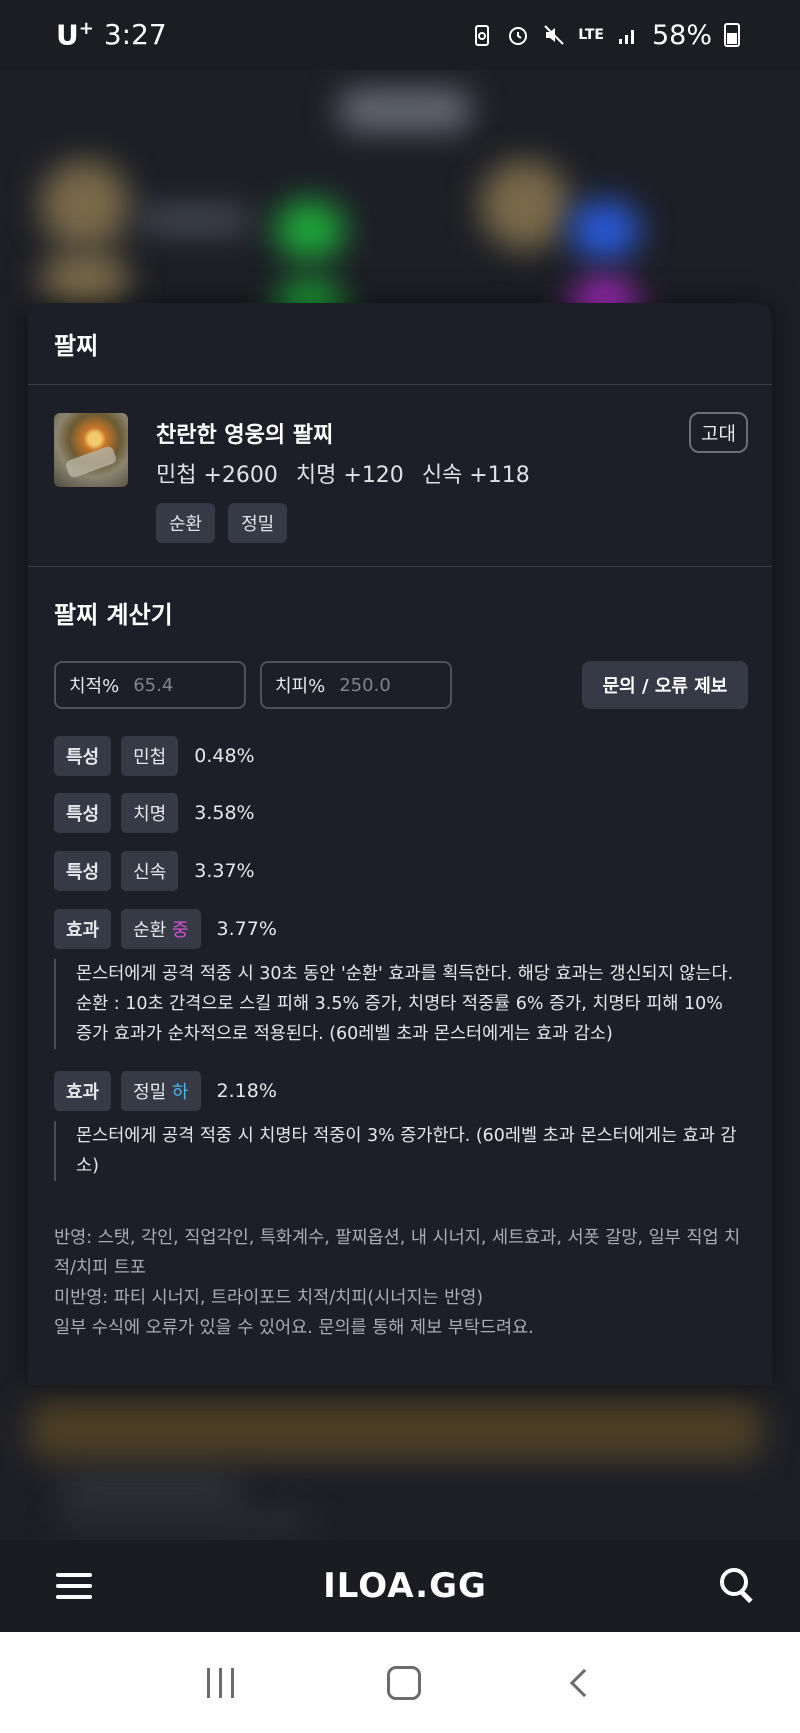  What do you see at coordinates (405, 1586) in the screenshot?
I see `site-logo: ILOA.GG` at bounding box center [405, 1586].